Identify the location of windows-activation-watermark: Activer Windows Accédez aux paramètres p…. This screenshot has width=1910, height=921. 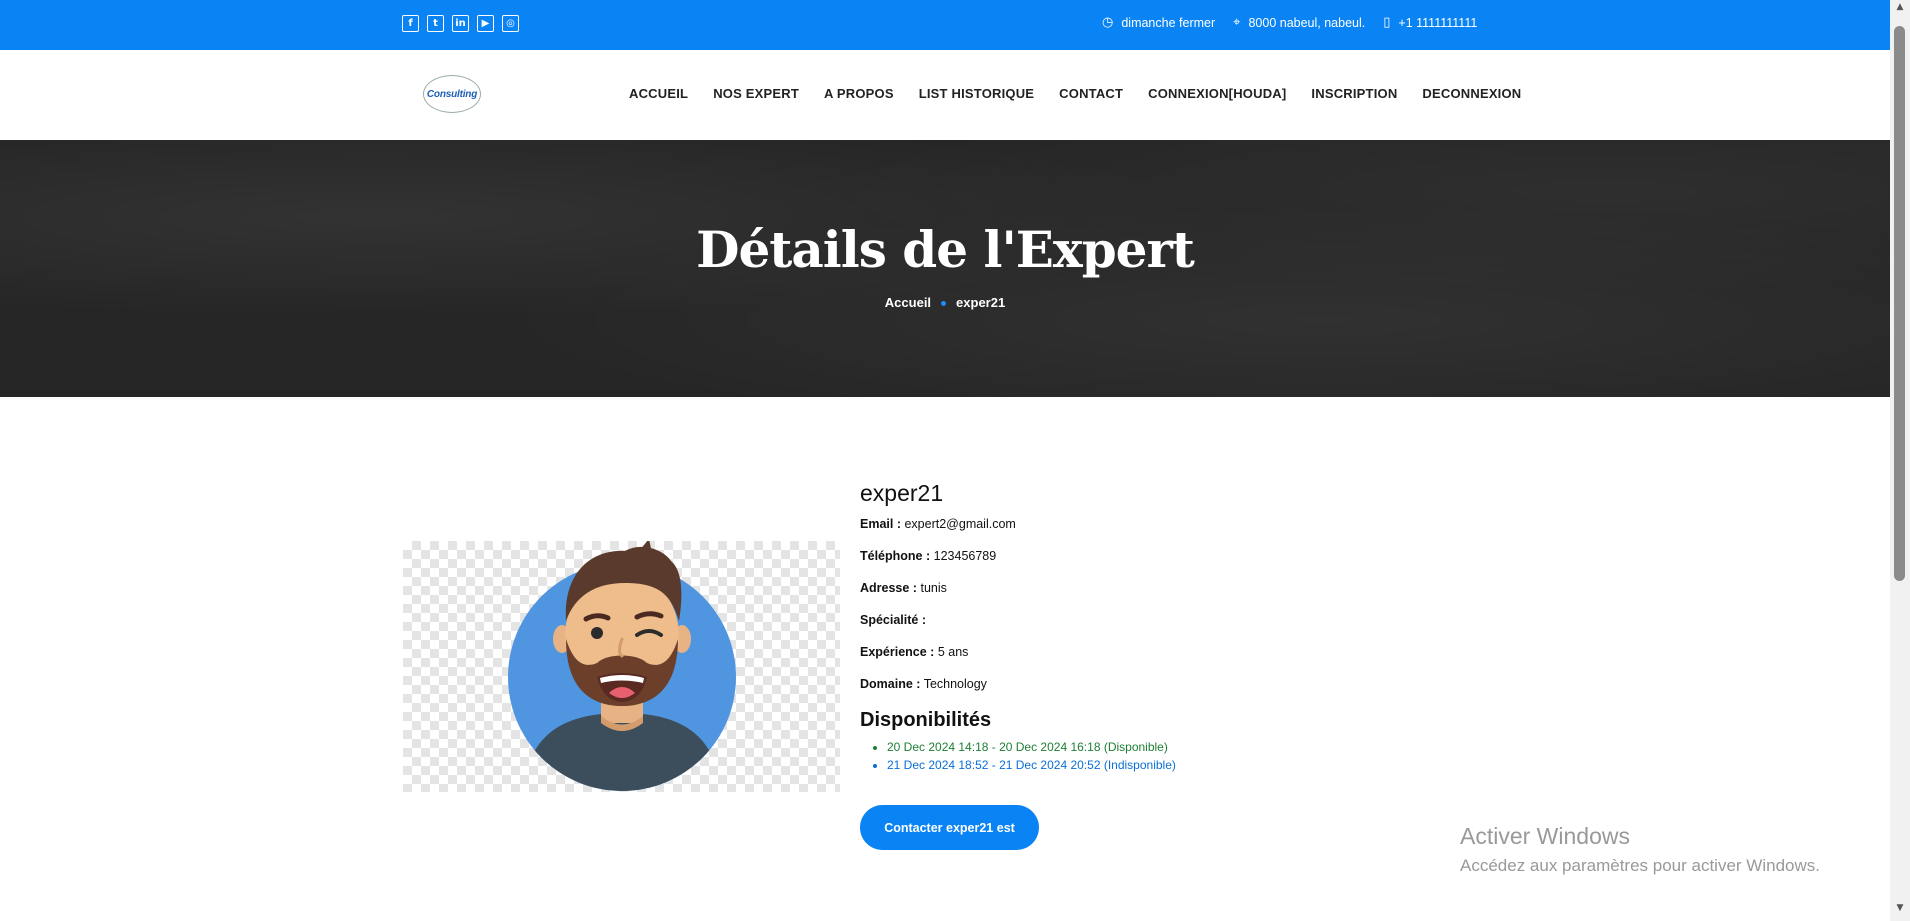
(1640, 849).